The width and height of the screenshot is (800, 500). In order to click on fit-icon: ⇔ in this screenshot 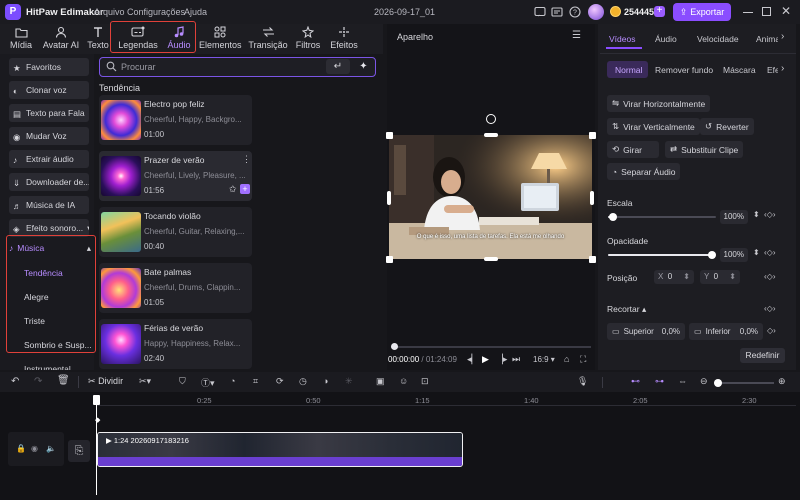, I will do `click(682, 381)`.